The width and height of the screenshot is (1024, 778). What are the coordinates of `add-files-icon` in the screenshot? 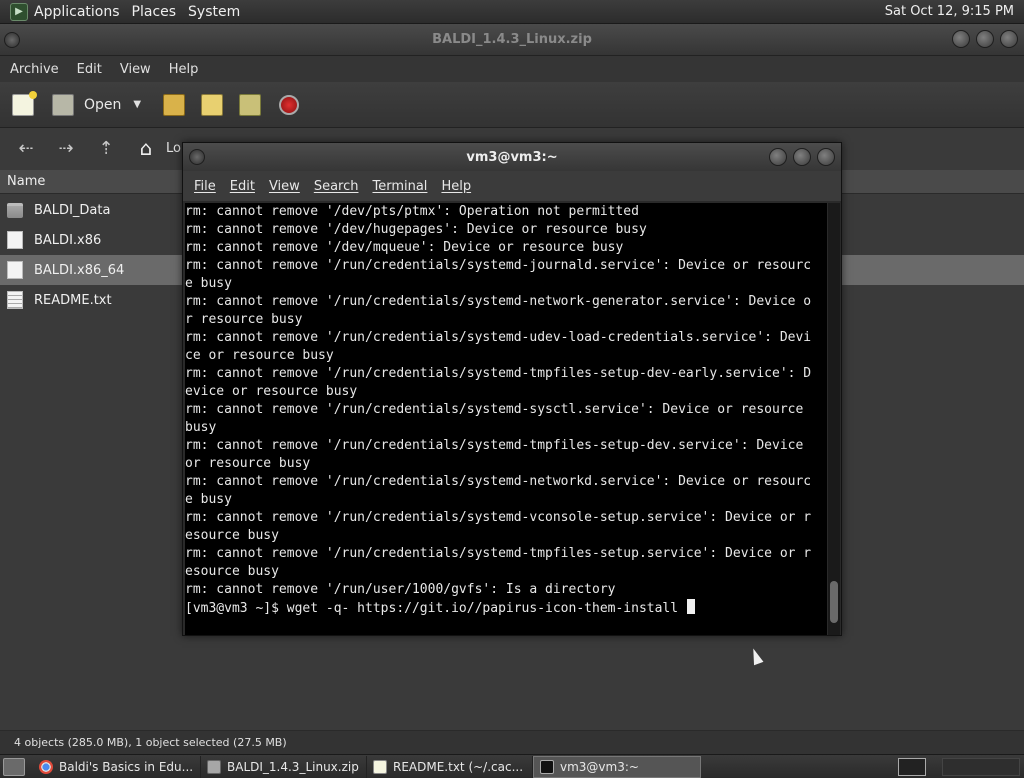 It's located at (212, 104).